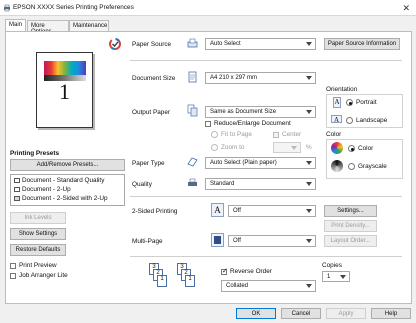 The width and height of the screenshot is (416, 323). I want to click on checkbox-label: Job Arranger Lite, so click(43, 275).